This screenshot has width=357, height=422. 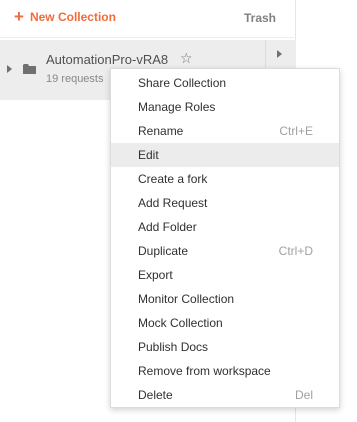 I want to click on sidebar-toolbar: + New Collection Trash, so click(x=148, y=19).